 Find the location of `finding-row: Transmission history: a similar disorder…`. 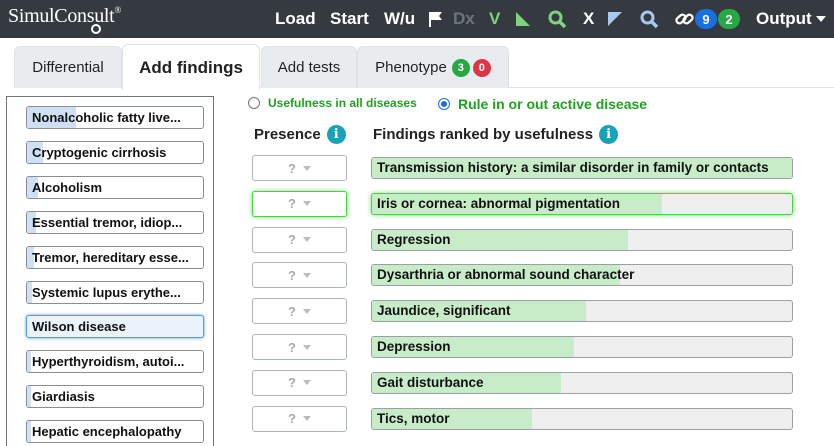

finding-row: Transmission history: a similar disorder… is located at coordinates (582, 168).